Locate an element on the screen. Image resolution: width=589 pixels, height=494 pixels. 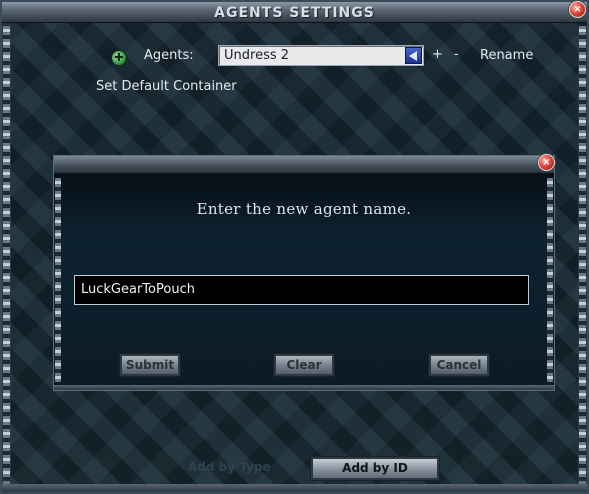
agent-name-input: LuckGearToPouch is located at coordinates (301, 290).